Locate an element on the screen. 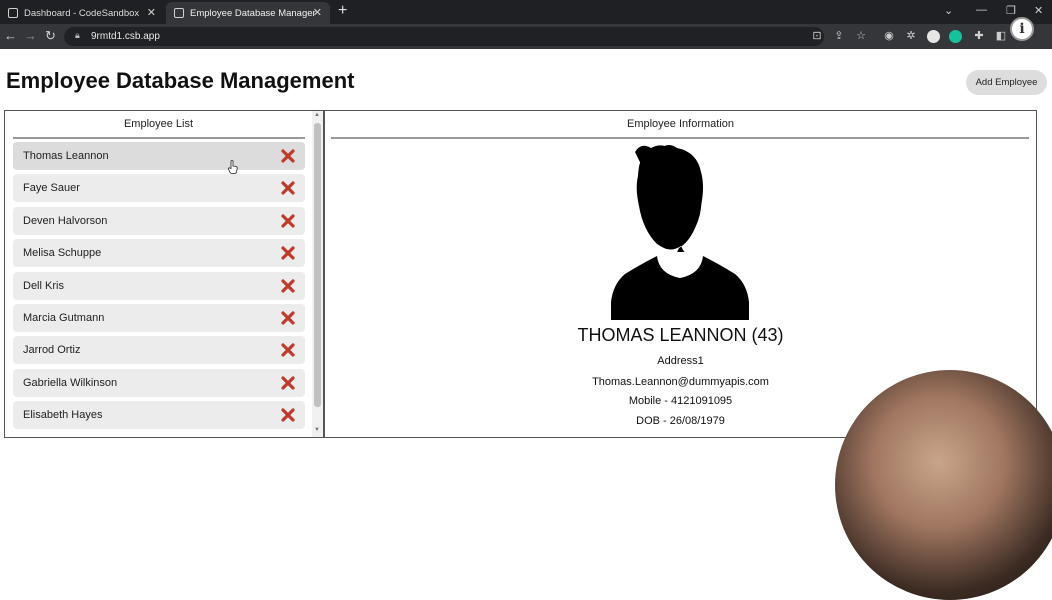  employee-list-item: Jarrod Ortiz is located at coordinates (159, 350).